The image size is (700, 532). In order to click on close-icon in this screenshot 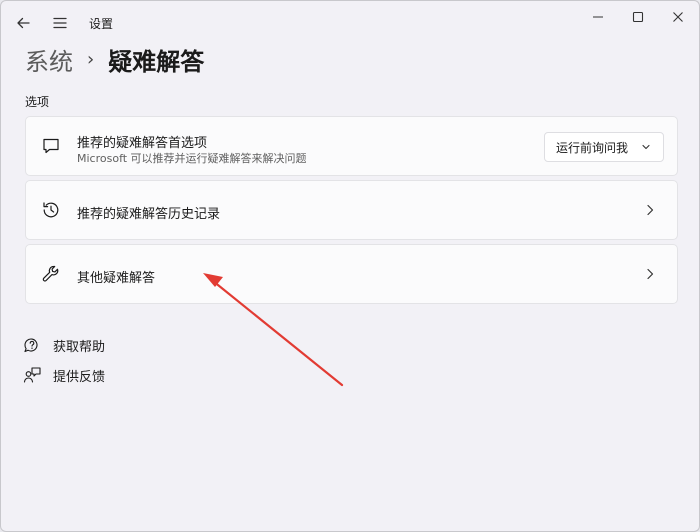, I will do `click(678, 17)`.